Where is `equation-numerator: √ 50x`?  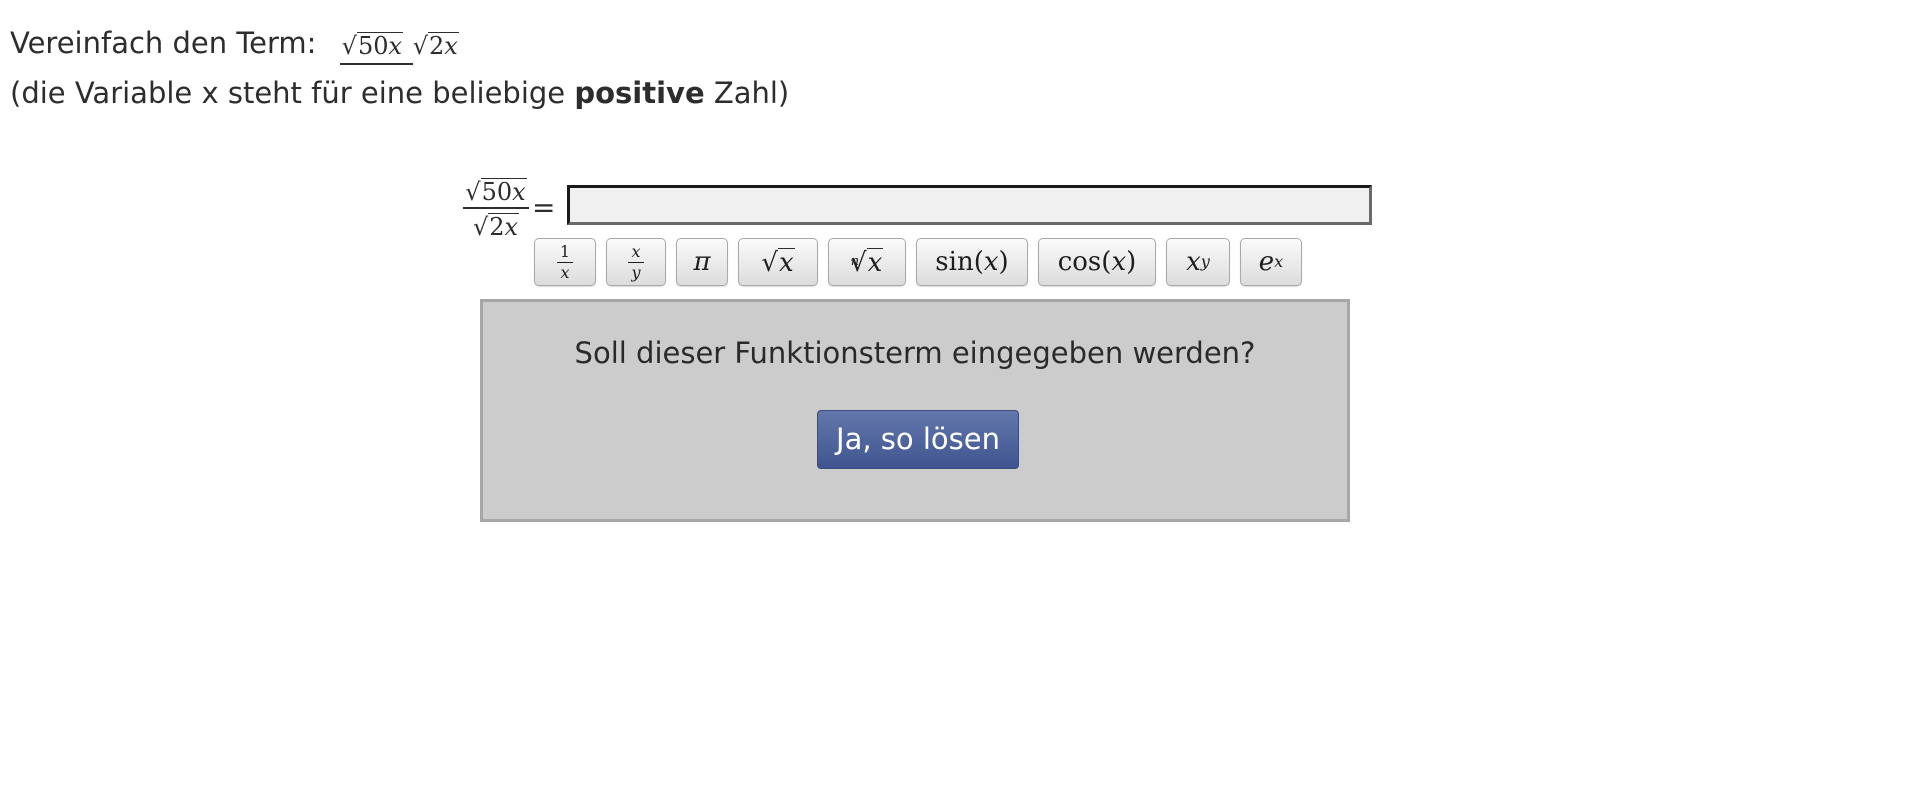
equation-numerator: √ 50x is located at coordinates (496, 193).